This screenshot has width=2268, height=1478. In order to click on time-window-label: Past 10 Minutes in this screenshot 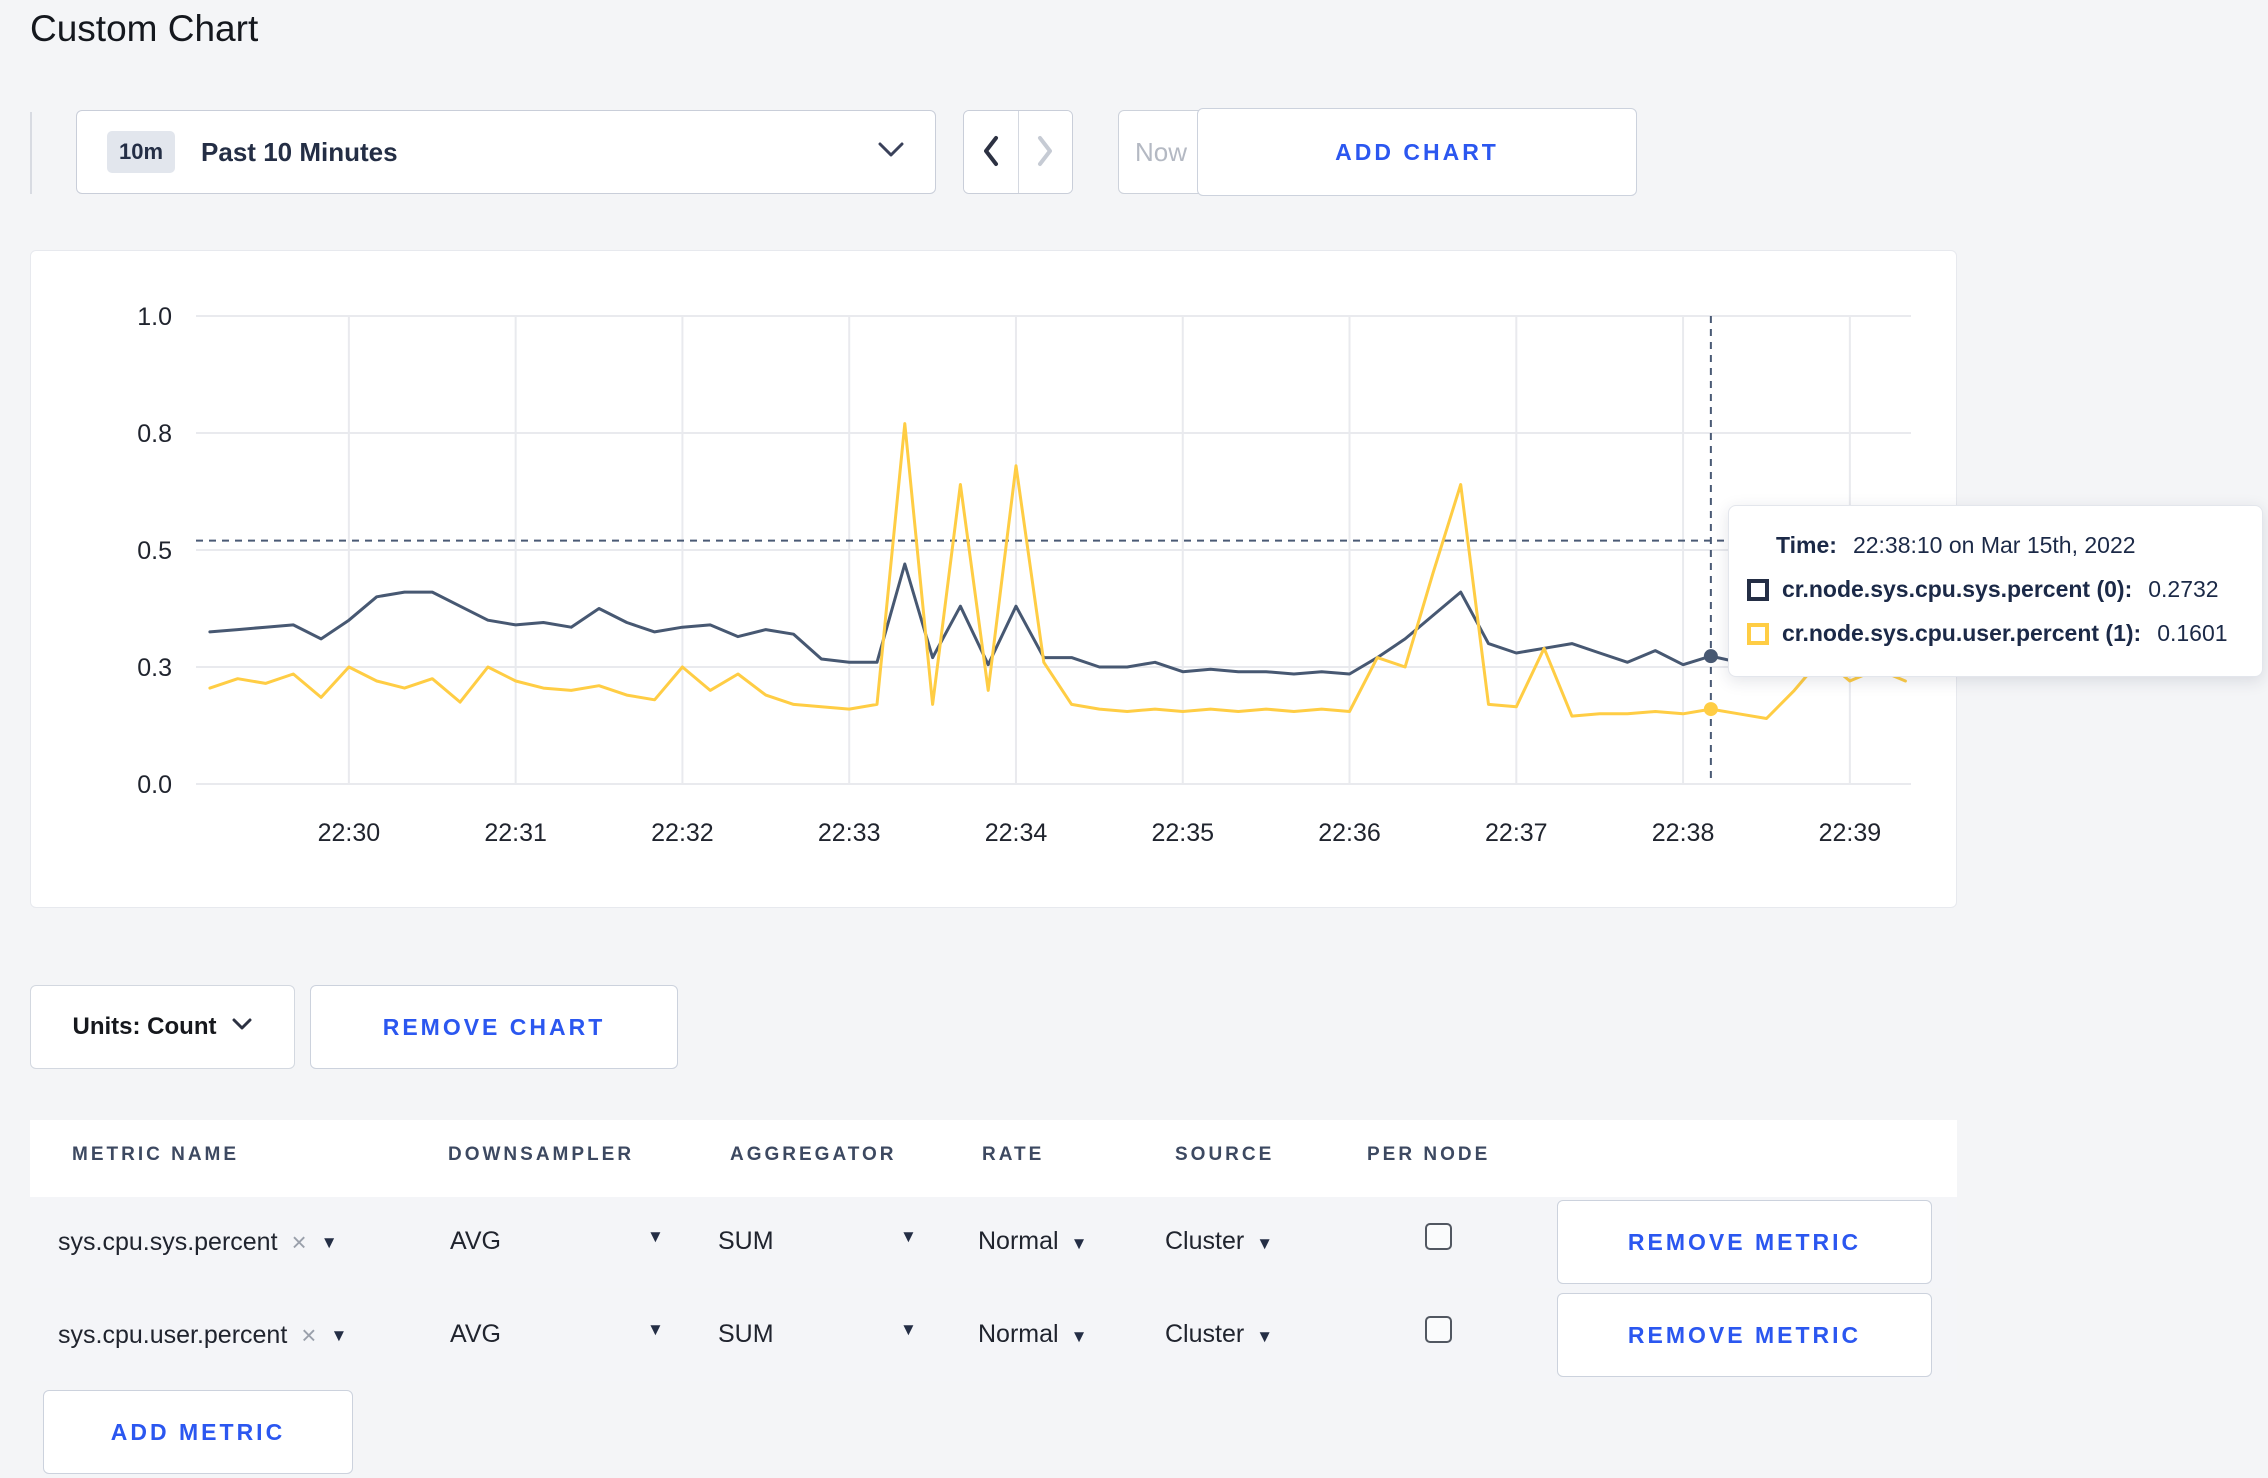, I will do `click(299, 151)`.